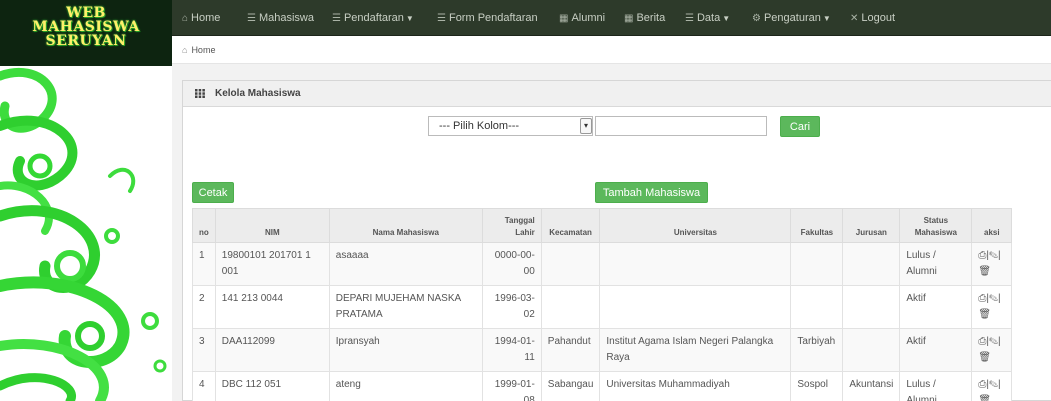 Image resolution: width=1051 pixels, height=401 pixels. Describe the element at coordinates (617, 94) in the screenshot. I see `panel-header: Kelola Mahasiswa` at that location.